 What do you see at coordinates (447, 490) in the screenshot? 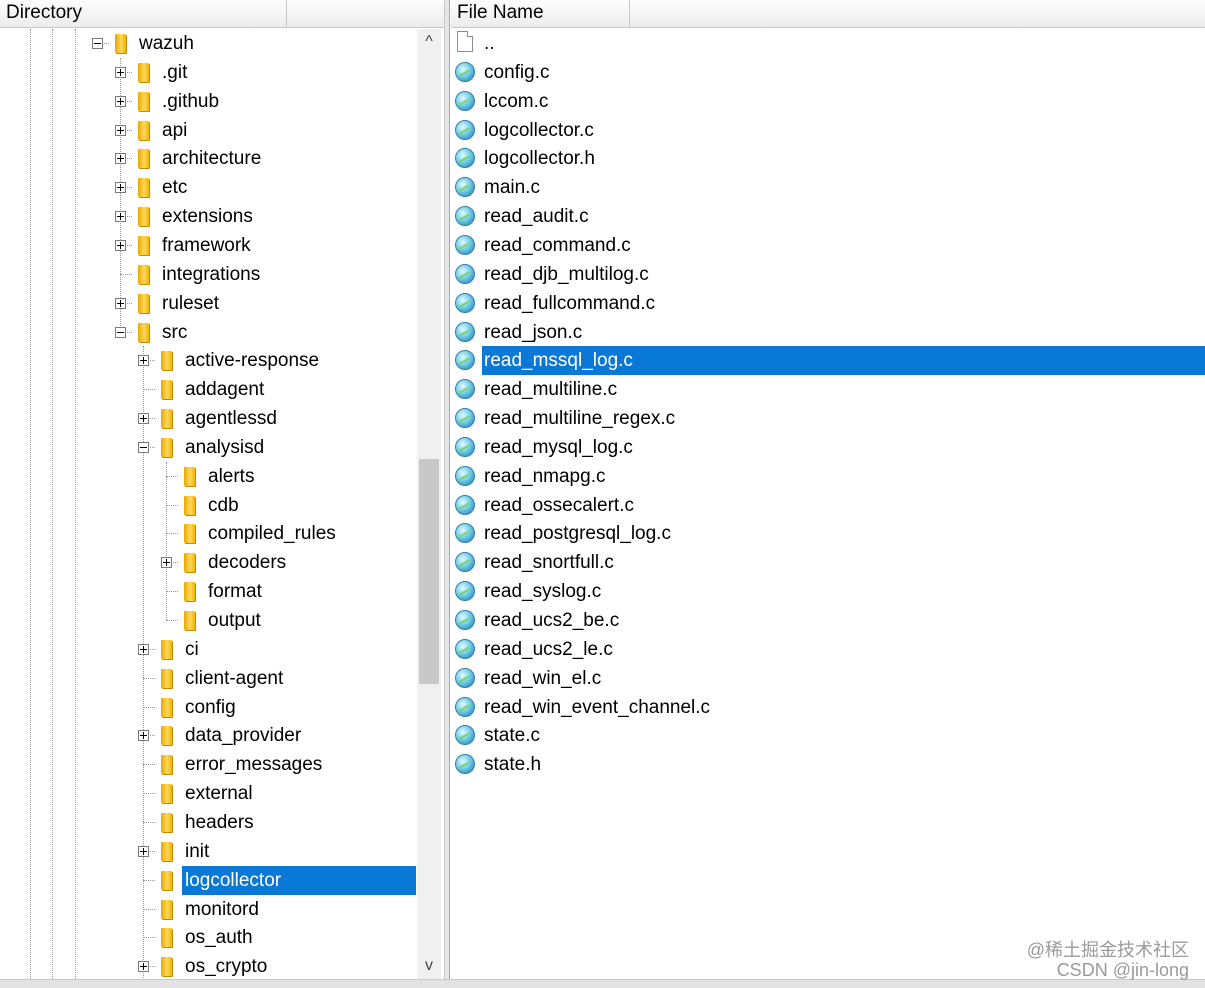
I see `pane-splitter` at bounding box center [447, 490].